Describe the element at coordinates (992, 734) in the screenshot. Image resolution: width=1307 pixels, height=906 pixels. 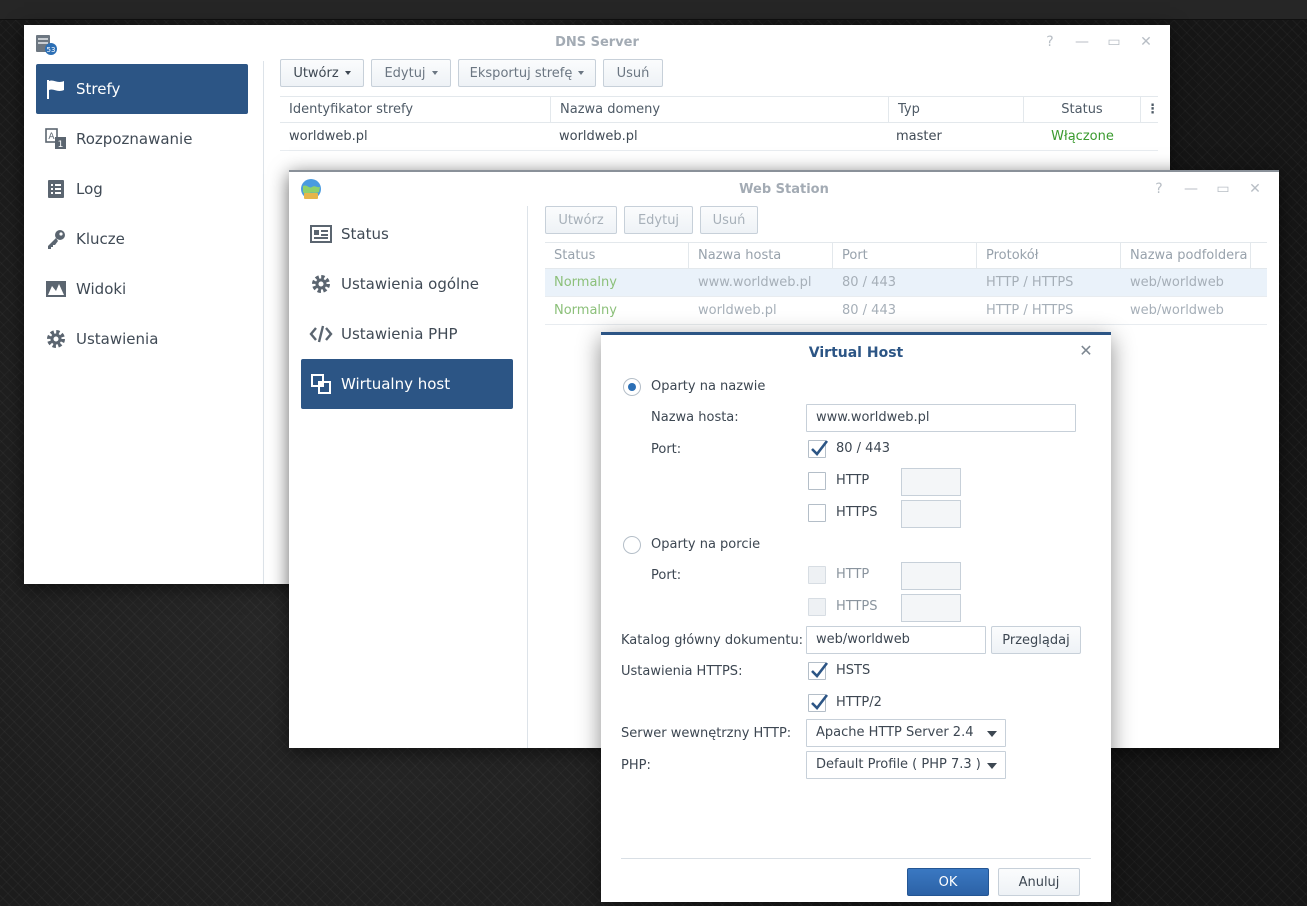
I see `chevron-down-icon` at that location.